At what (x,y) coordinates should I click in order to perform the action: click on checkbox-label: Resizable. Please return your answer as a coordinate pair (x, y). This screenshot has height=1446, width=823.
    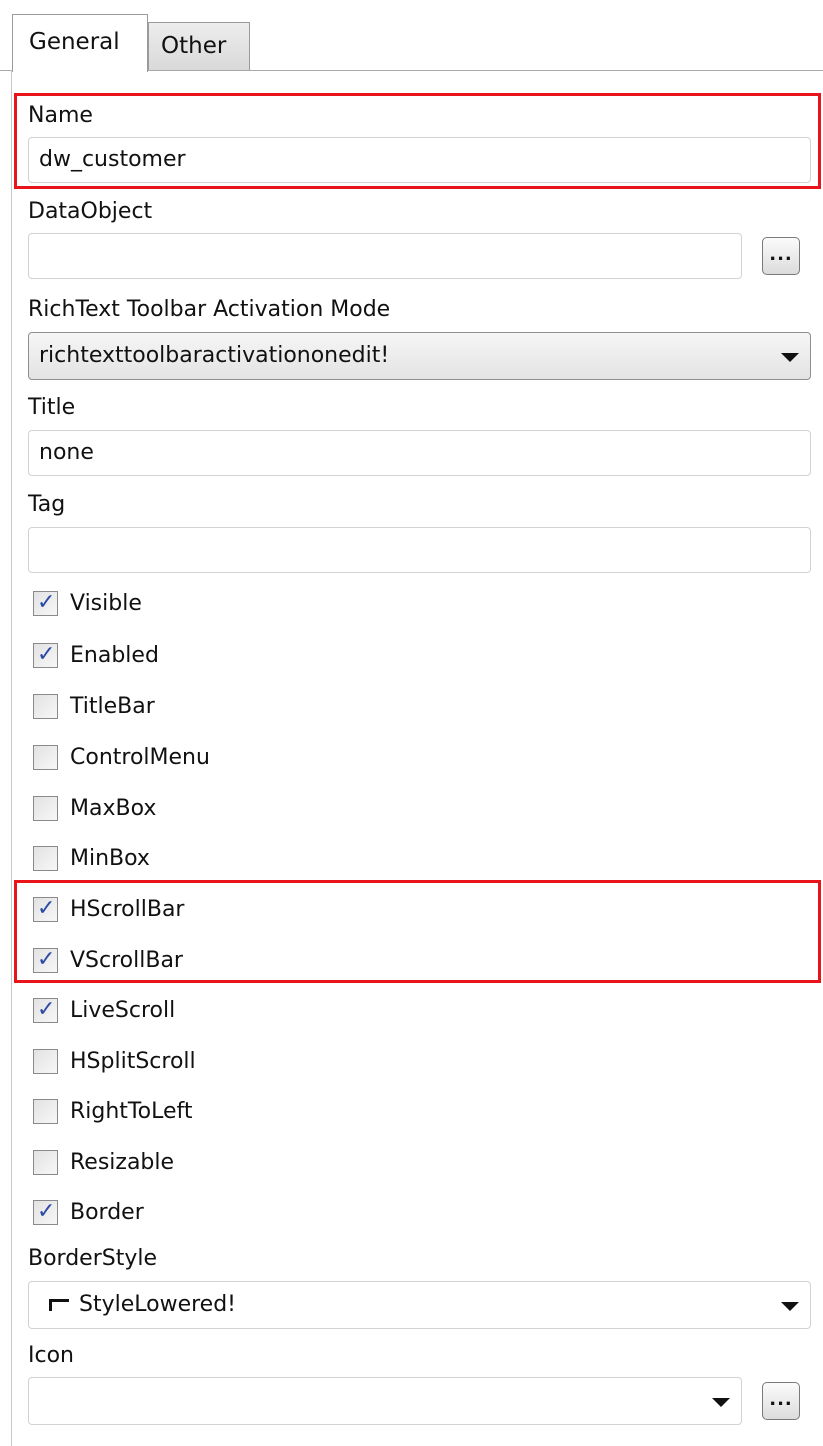
    Looking at the image, I should click on (122, 1162).